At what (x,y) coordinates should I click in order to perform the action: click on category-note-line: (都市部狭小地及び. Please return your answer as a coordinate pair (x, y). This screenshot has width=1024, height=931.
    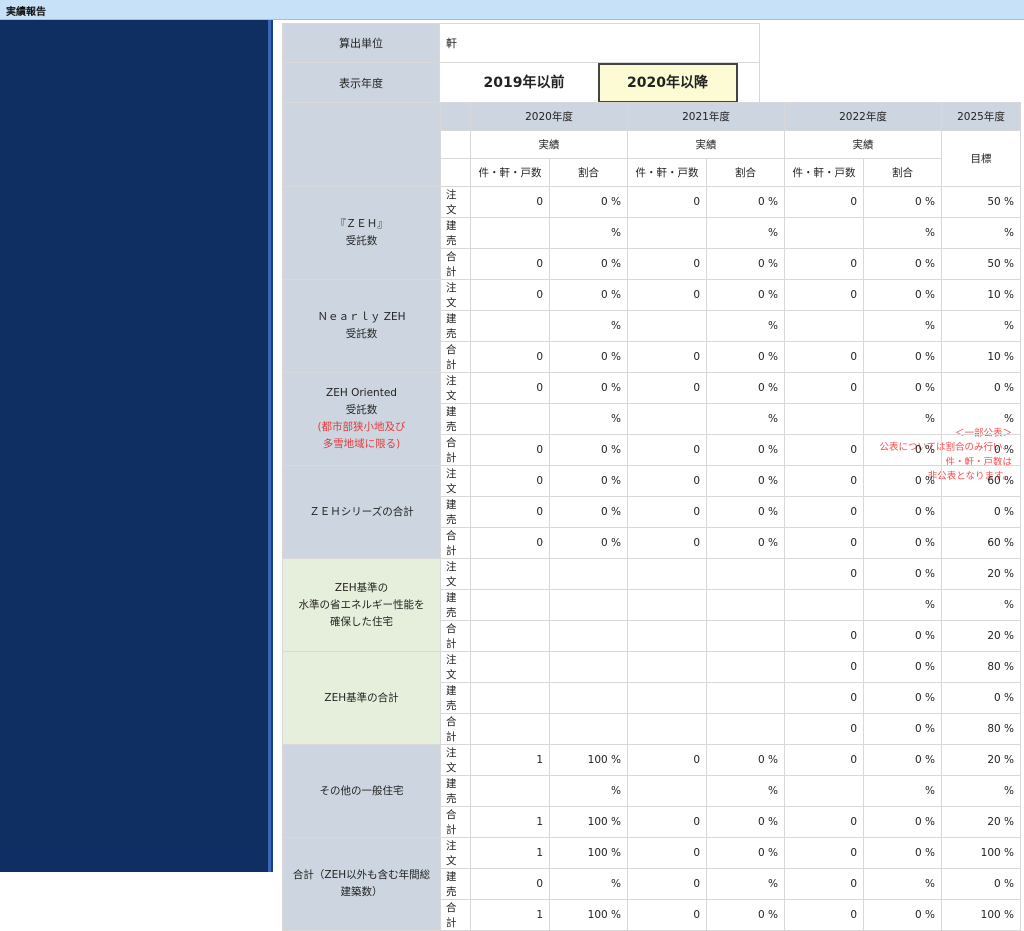
    Looking at the image, I should click on (361, 427).